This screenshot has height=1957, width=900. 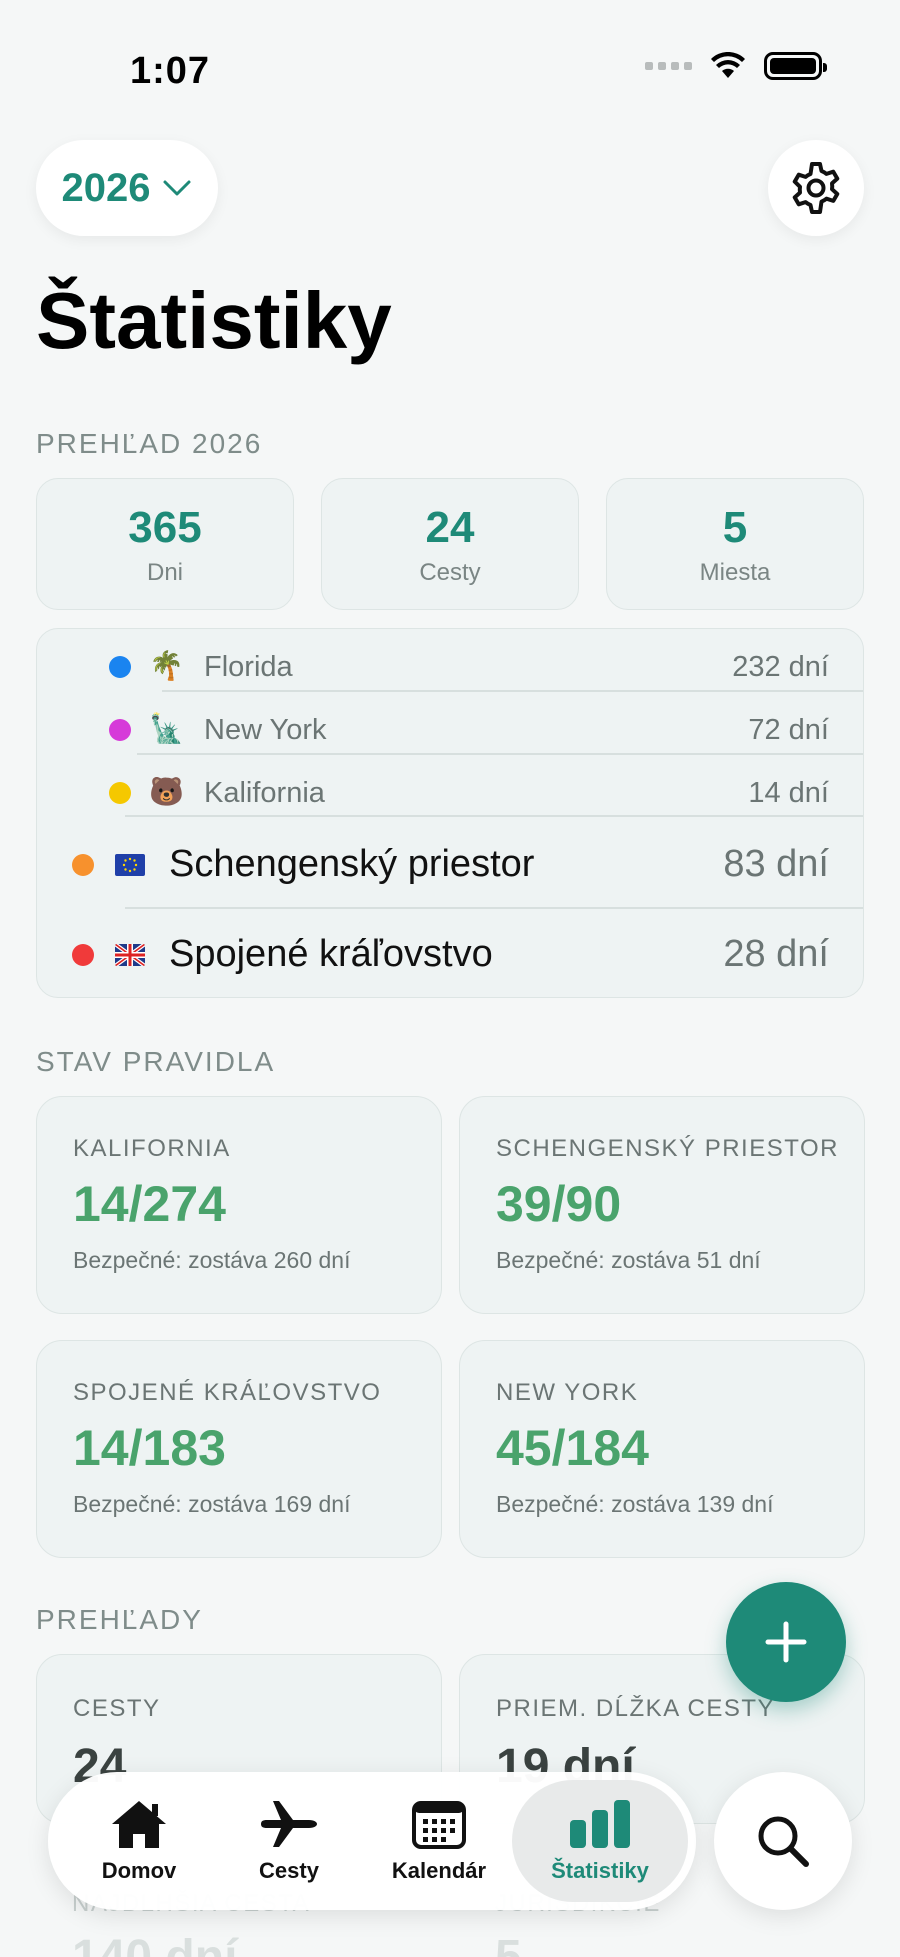 I want to click on stat-label: Dni, so click(x=164, y=572).